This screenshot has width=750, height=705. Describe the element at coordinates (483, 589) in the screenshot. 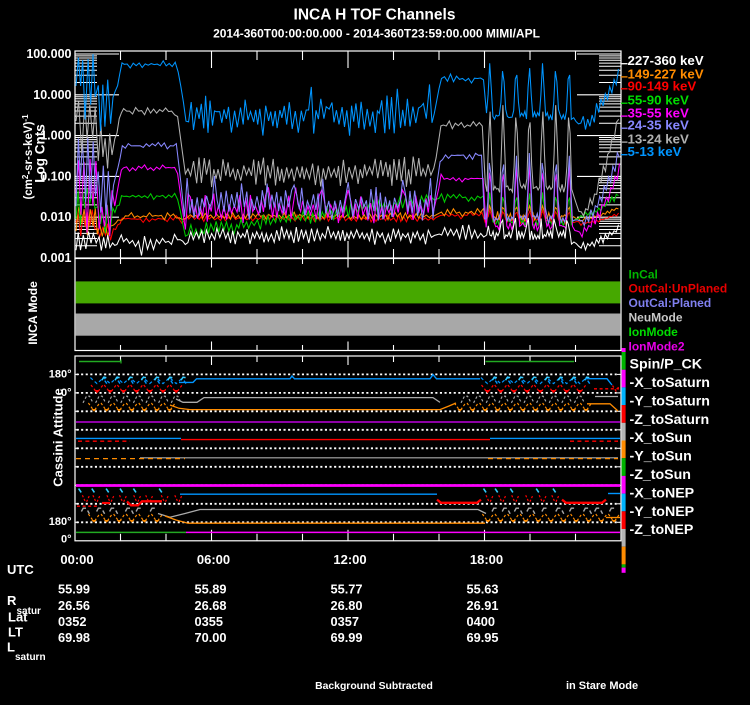

I see `svg-text: 55.63` at that location.